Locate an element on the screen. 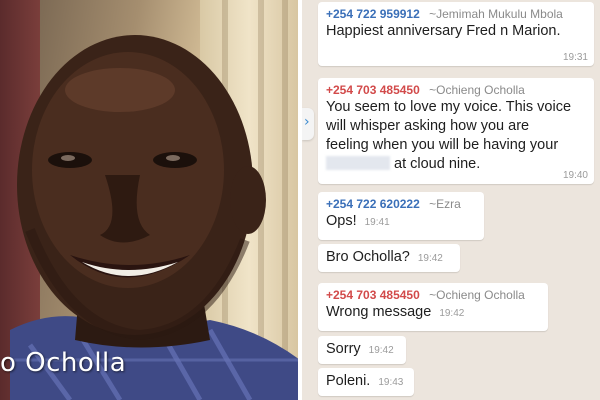 The width and height of the screenshot is (600, 400). message-row: Bro Ocholla? 19:42 is located at coordinates (389, 258).